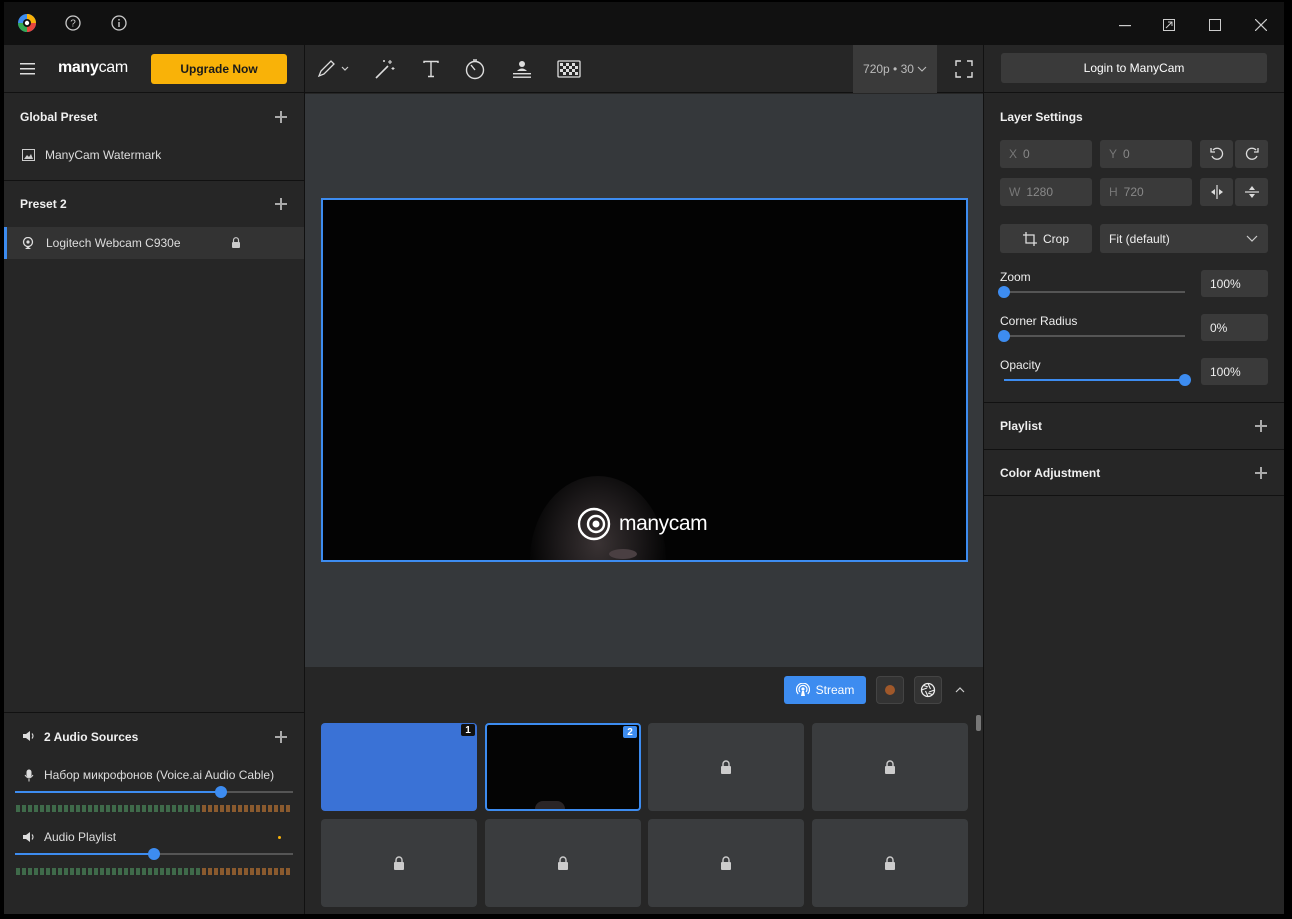  I want to click on stream-button: Stream, so click(825, 690).